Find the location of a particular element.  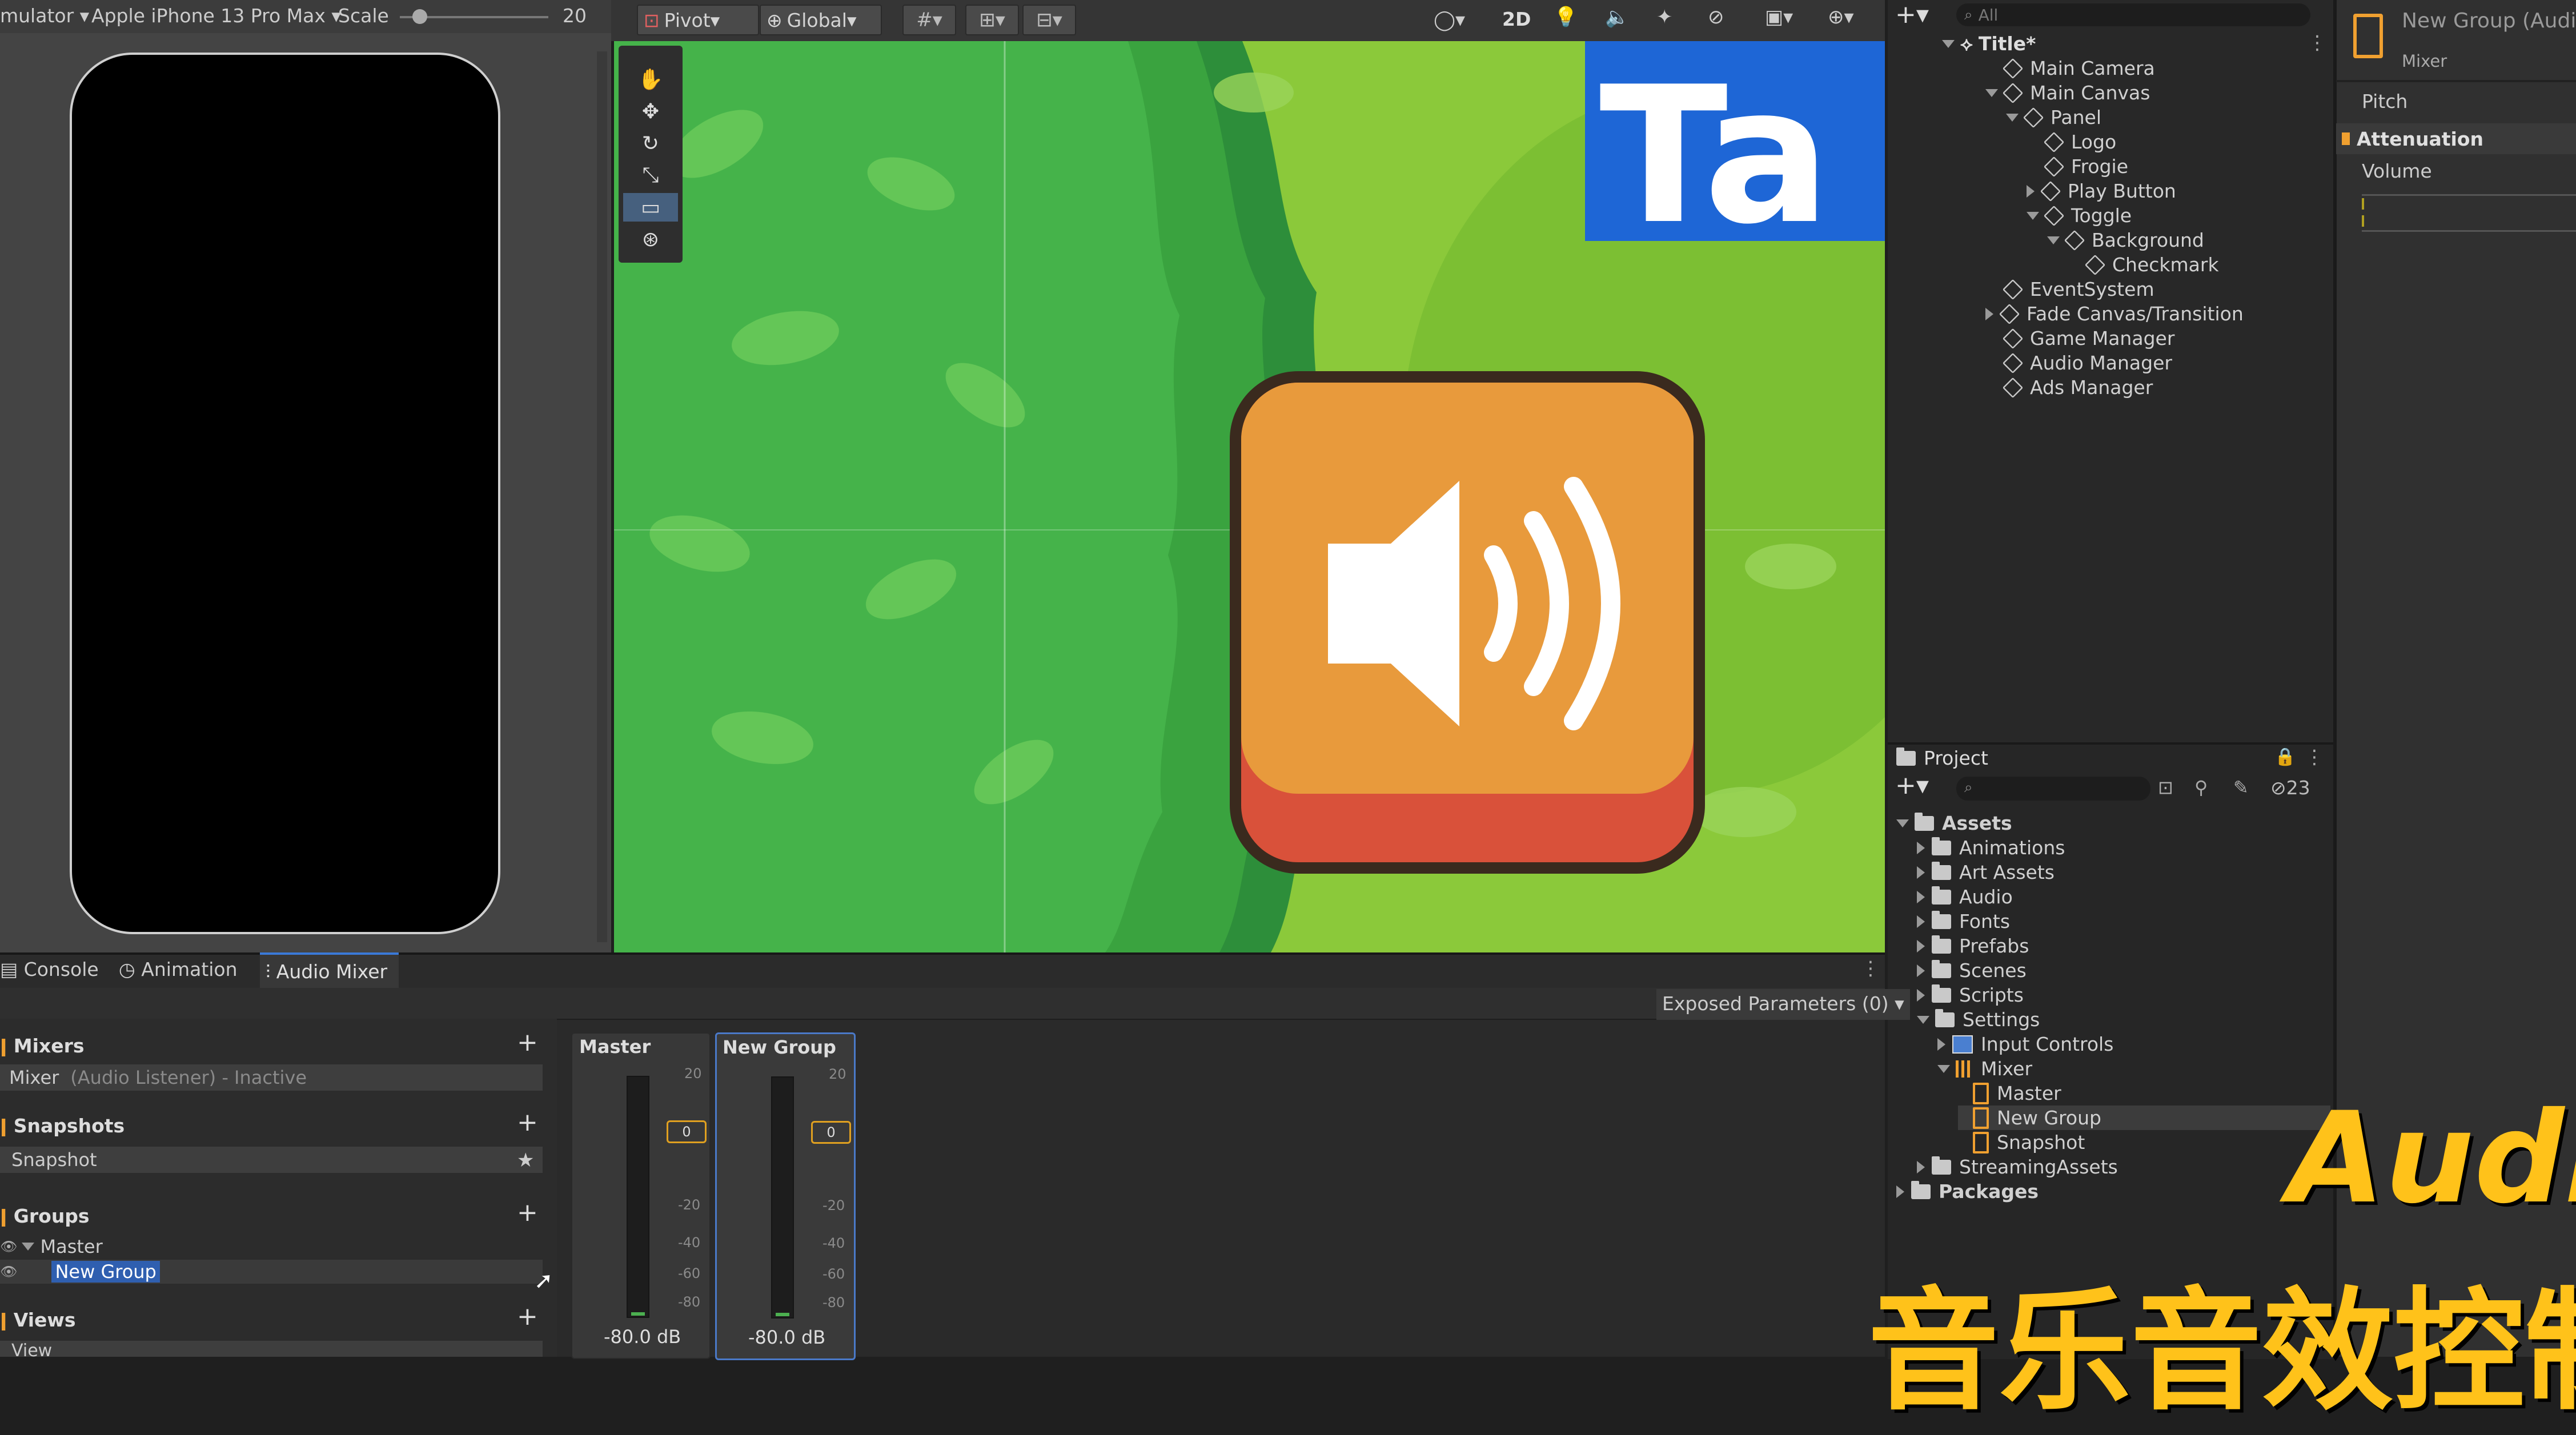

project-item: Prefabs is located at coordinates (1973, 946).